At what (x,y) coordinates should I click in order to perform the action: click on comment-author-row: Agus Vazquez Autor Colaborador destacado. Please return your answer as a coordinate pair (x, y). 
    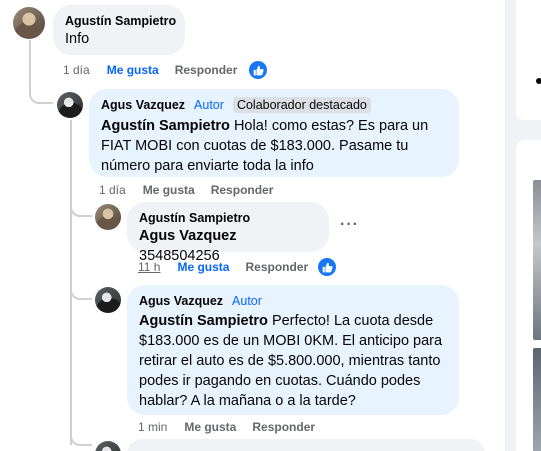
    Looking at the image, I should click on (274, 105).